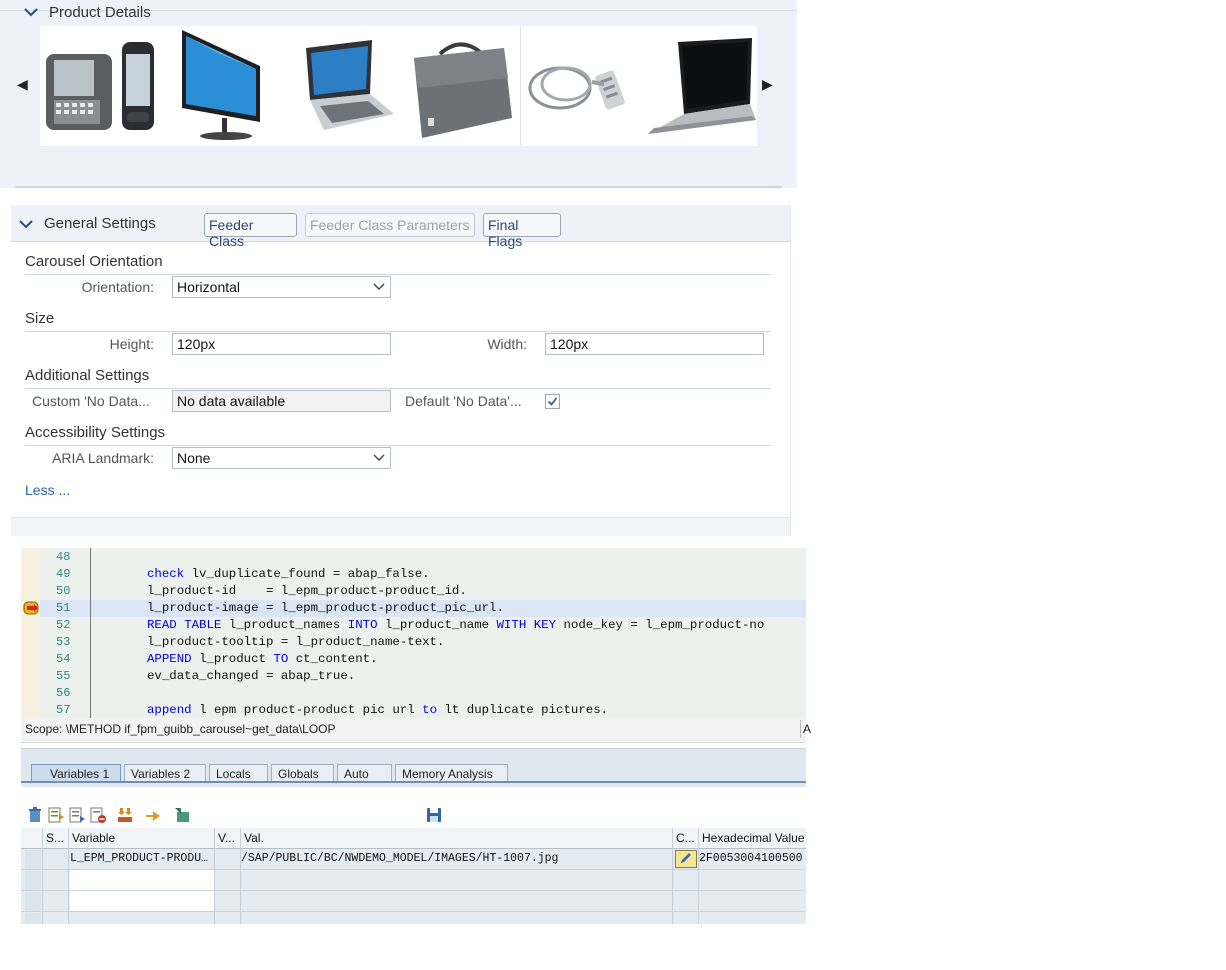 The width and height of the screenshot is (1226, 970). I want to click on code-line: 55 ev_data_changed = abap_true., so click(413, 676).